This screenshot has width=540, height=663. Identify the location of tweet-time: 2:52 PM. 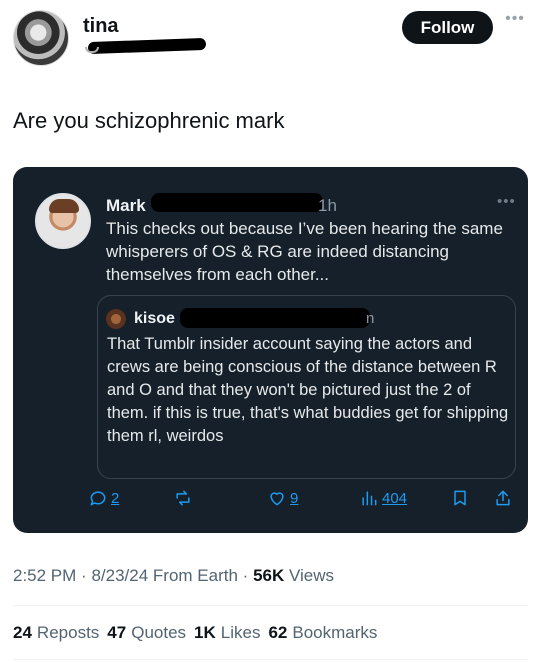
(45, 575).